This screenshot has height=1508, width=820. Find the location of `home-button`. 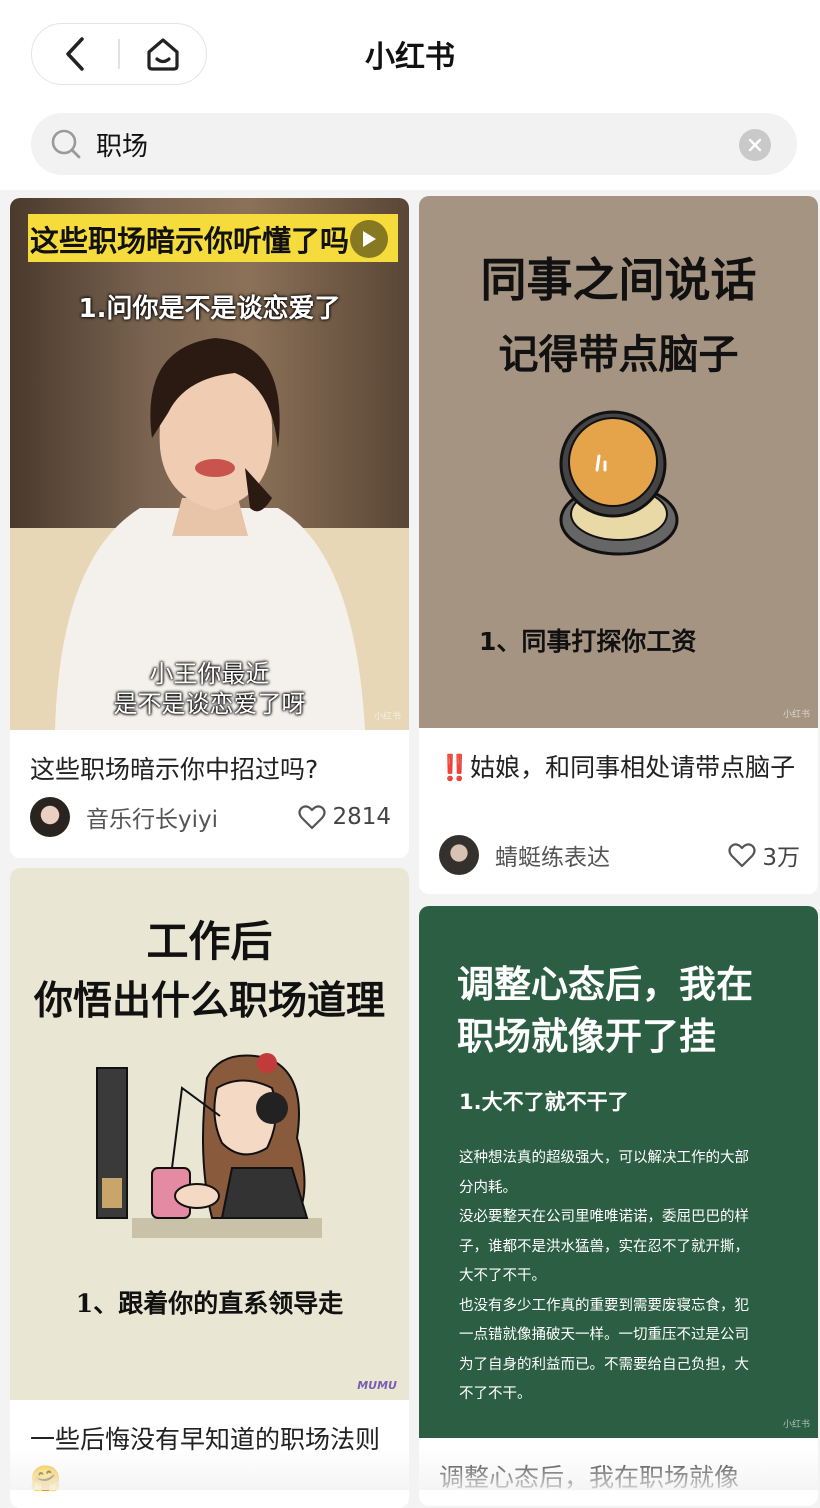

home-button is located at coordinates (163, 54).